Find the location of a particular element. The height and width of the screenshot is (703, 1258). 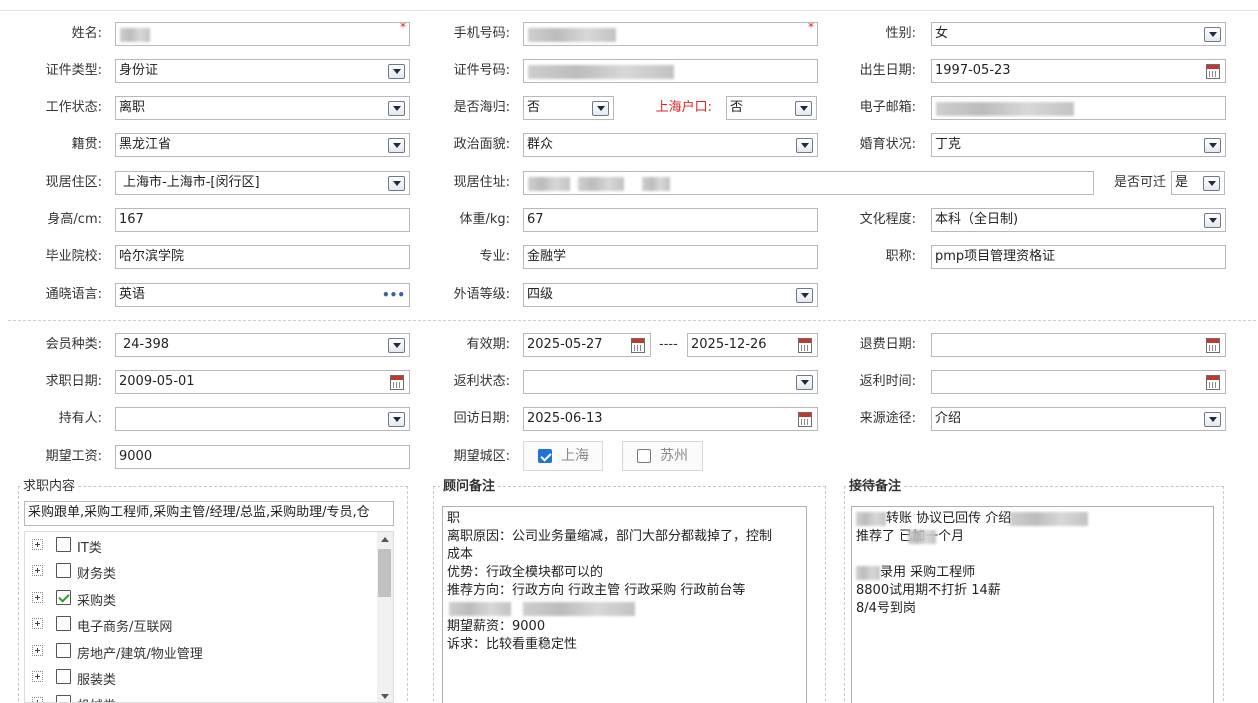

reception-notes-title: 接待备注 is located at coordinates (875, 487).